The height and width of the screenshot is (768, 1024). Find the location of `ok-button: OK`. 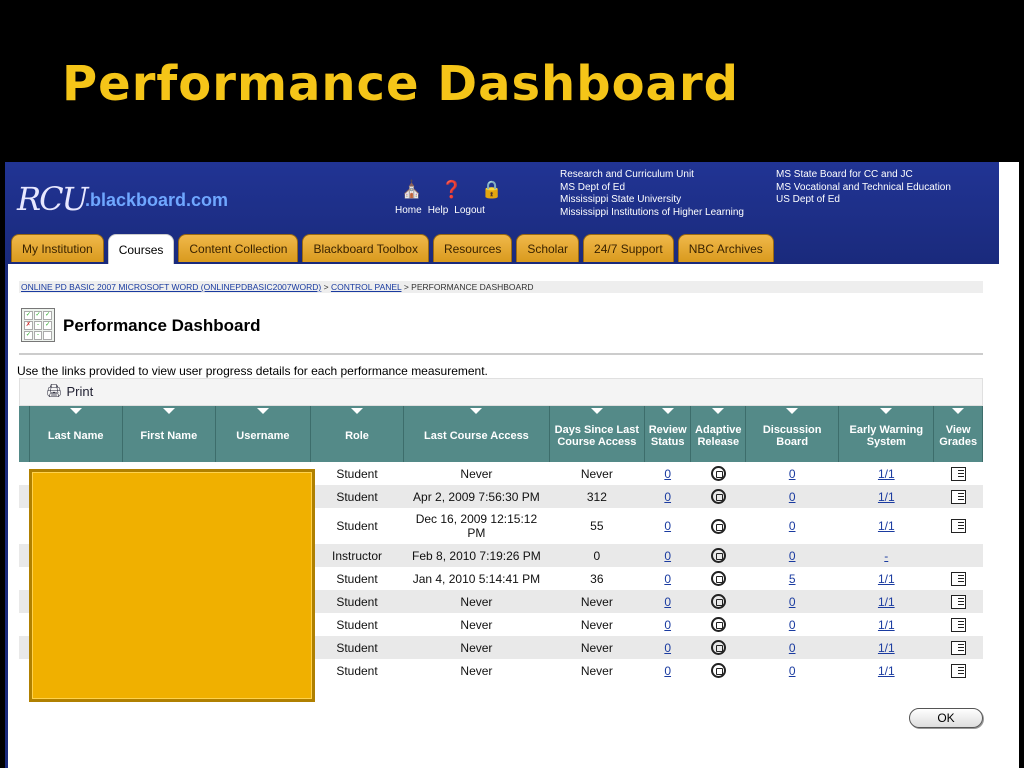

ok-button: OK is located at coordinates (946, 718).